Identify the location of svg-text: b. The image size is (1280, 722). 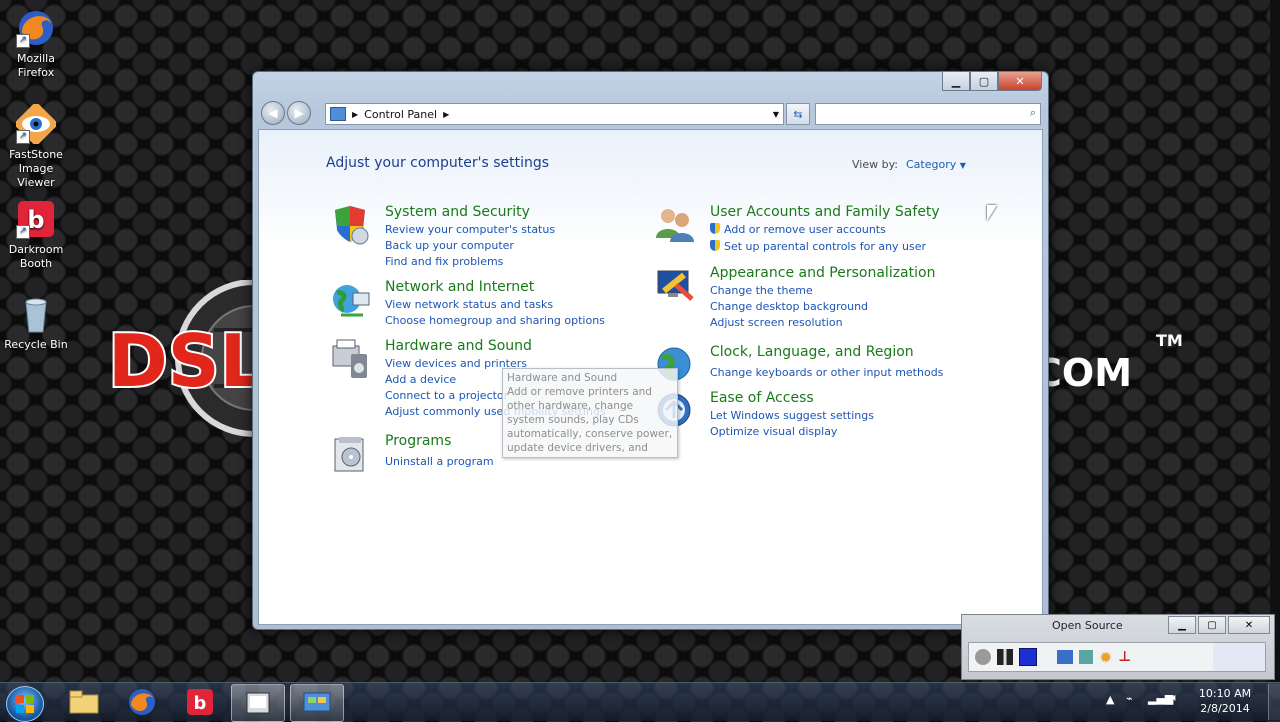
(200, 703).